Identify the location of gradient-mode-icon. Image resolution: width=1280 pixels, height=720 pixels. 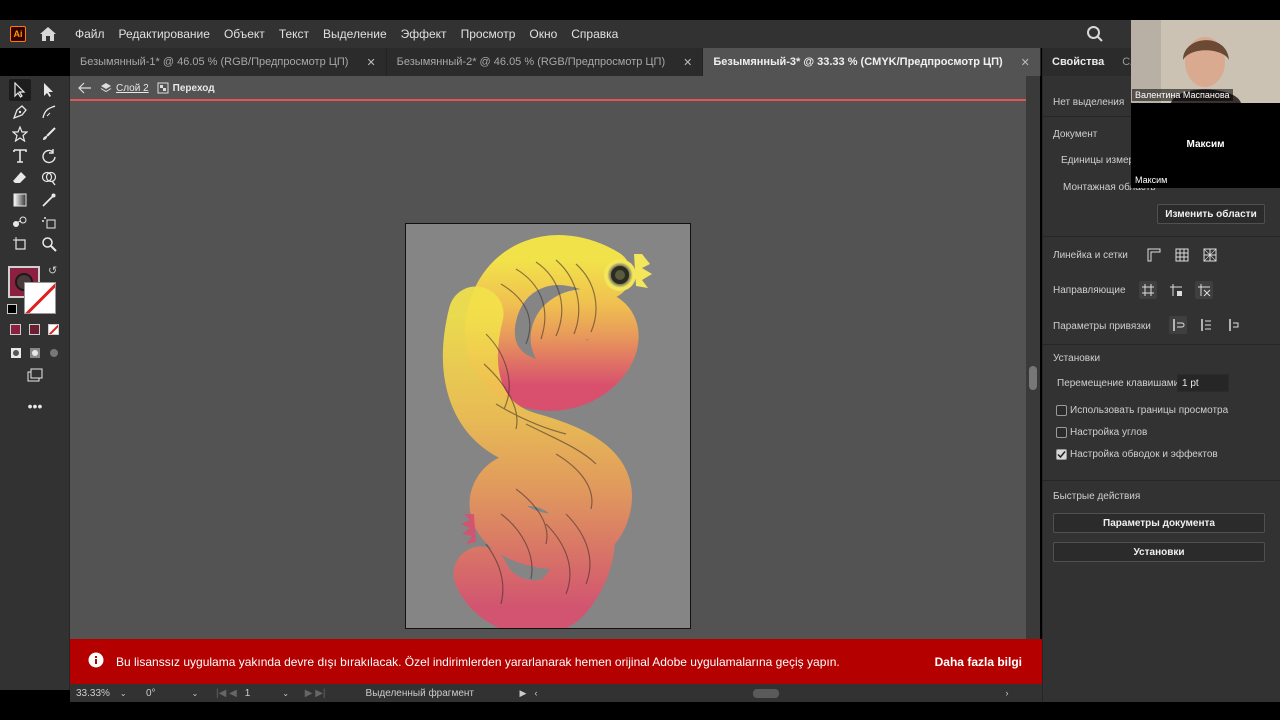
(34, 329).